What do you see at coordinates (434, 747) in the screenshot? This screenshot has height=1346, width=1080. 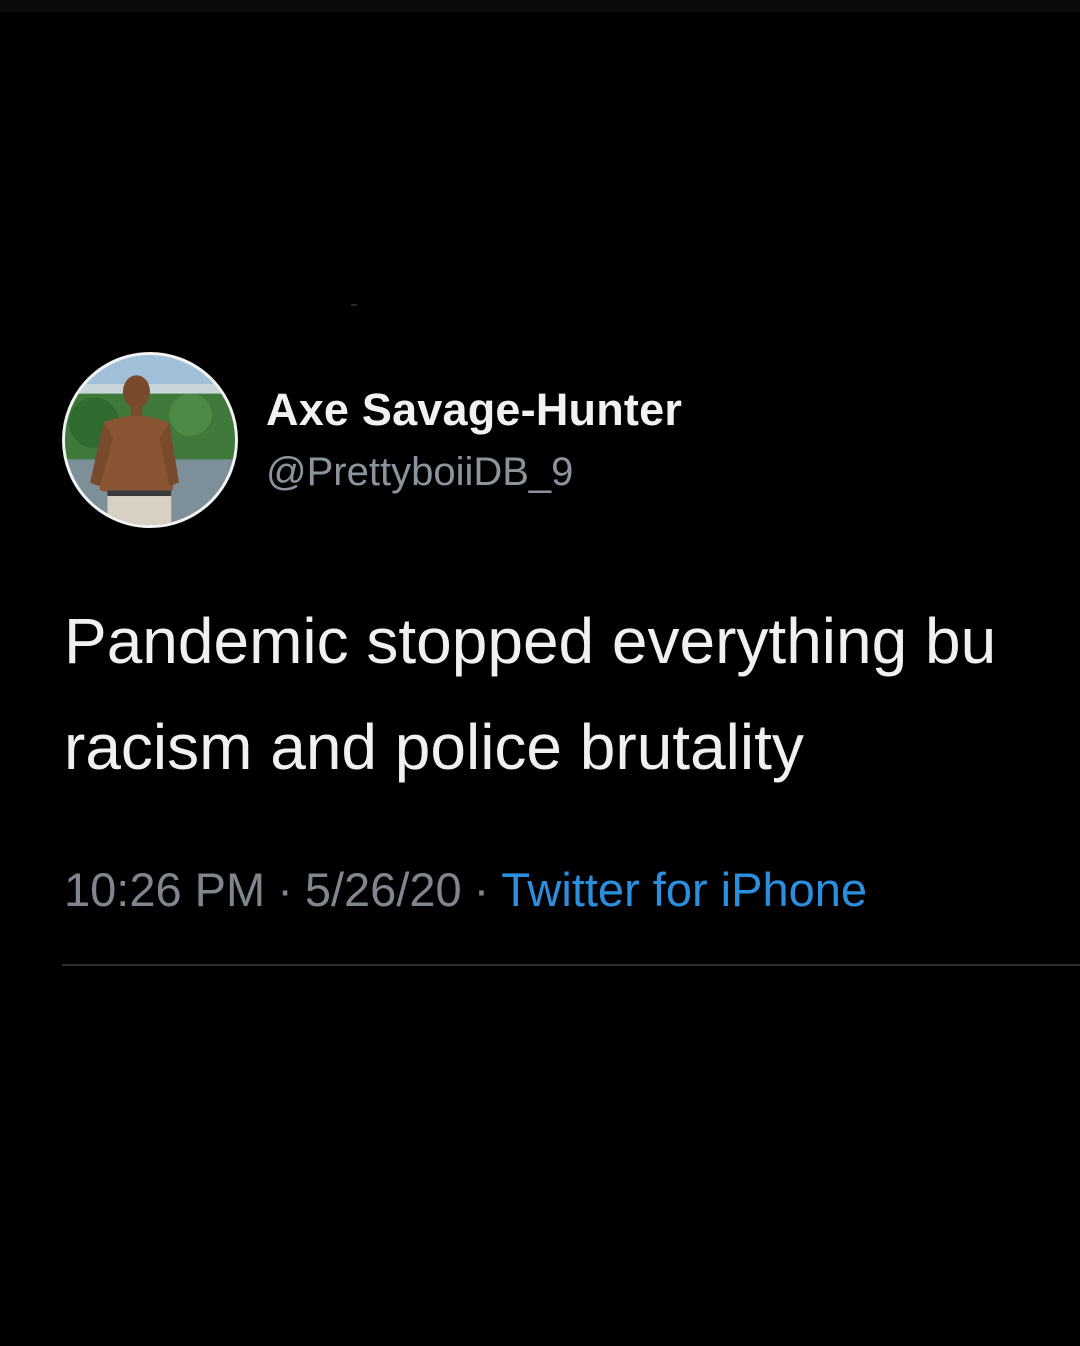 I see `tweet-text-line: racism and police brutality` at bounding box center [434, 747].